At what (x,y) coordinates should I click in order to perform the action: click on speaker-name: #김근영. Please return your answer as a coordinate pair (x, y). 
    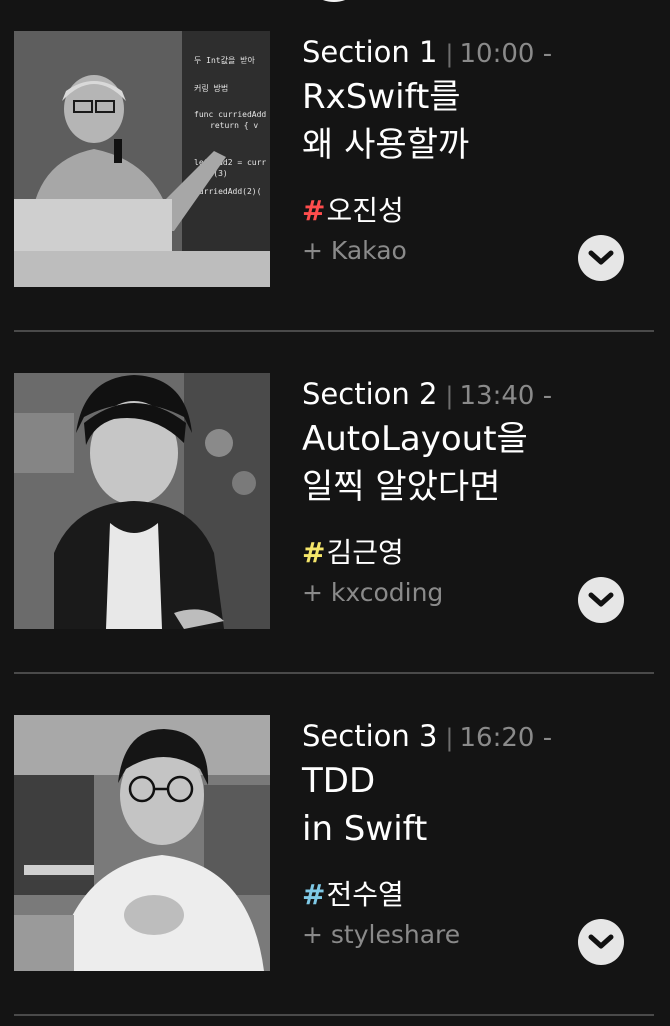
    Looking at the image, I should click on (472, 553).